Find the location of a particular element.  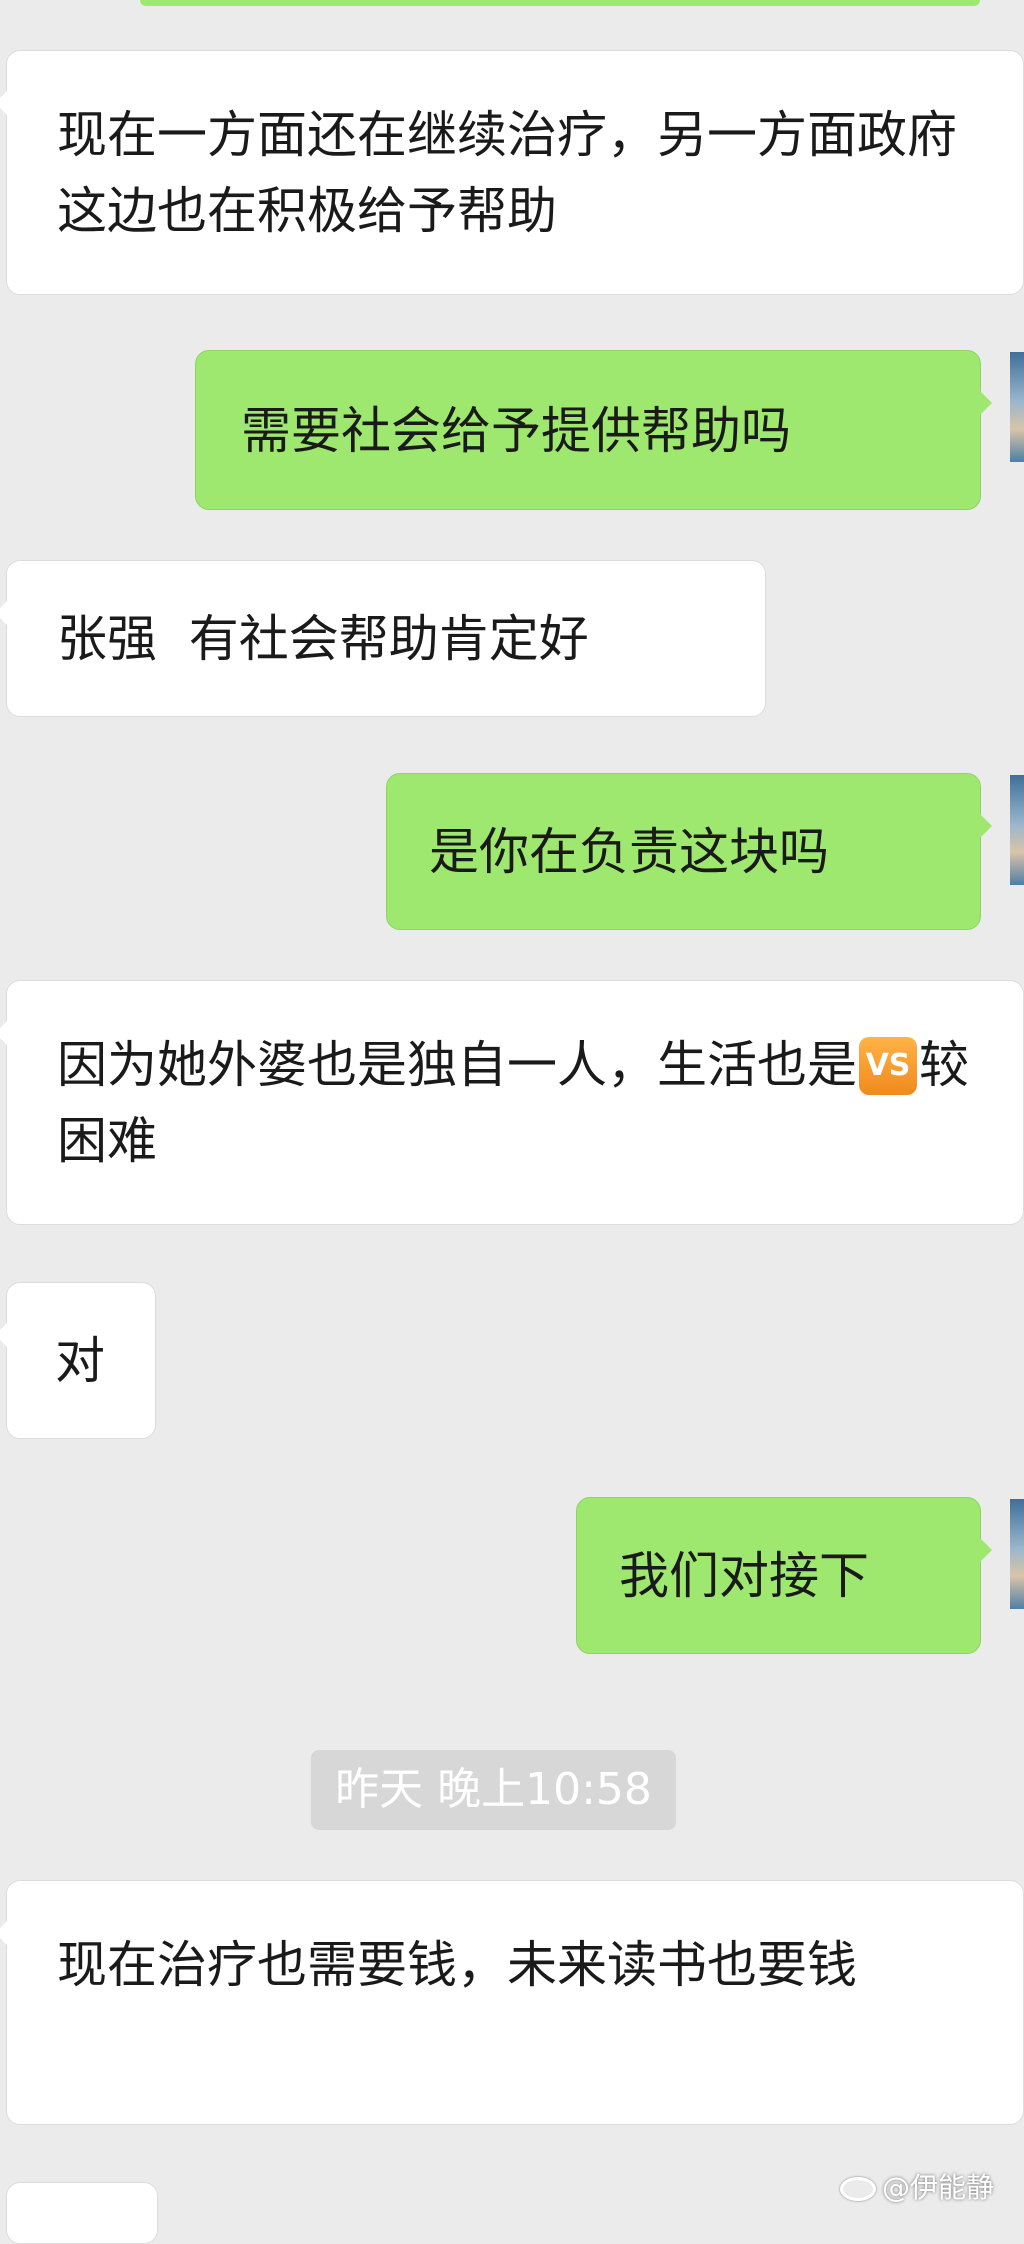

message-bubble-outgoing: 我们对接下 is located at coordinates (784, 1575).